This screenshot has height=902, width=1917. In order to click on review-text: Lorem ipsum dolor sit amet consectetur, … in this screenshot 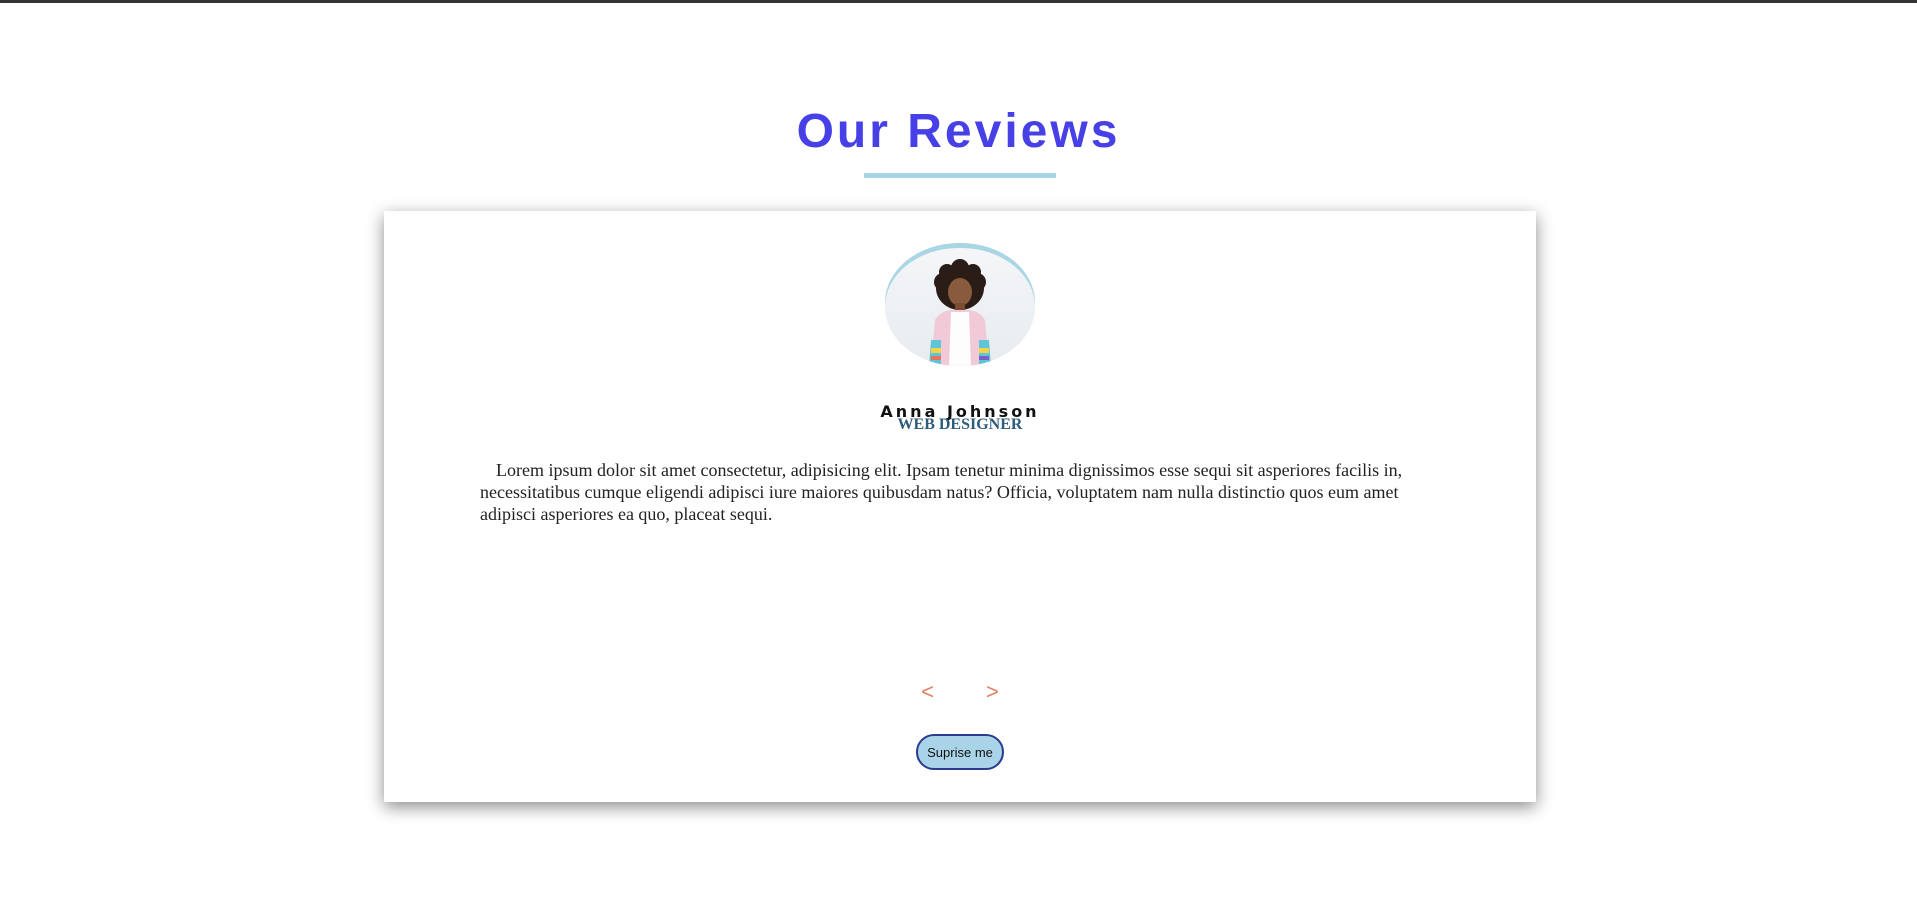, I will do `click(941, 492)`.